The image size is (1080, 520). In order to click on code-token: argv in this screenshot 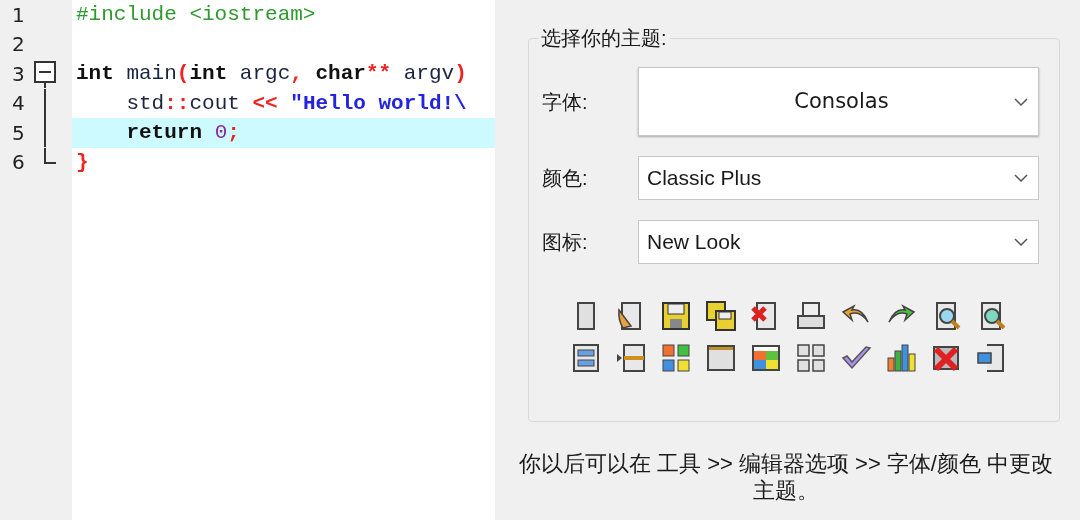, I will do `click(428, 74)`.